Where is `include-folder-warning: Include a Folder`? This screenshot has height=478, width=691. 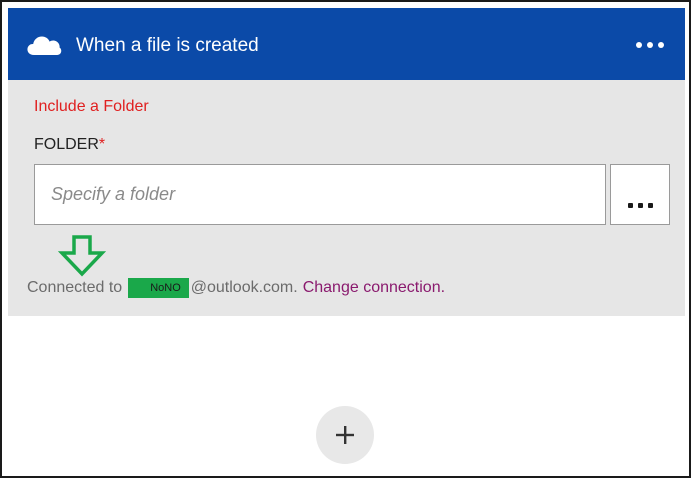 include-folder-warning: Include a Folder is located at coordinates (91, 106).